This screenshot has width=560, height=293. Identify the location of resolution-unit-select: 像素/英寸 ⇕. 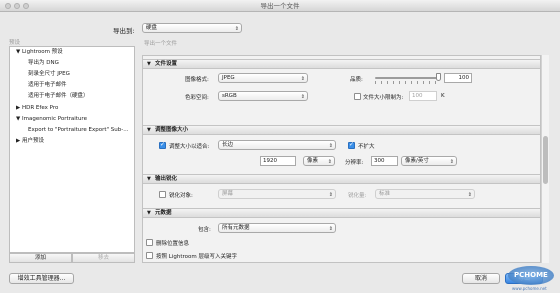
(429, 161).